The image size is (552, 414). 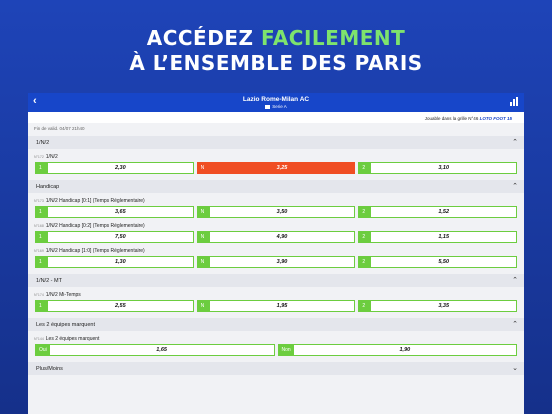 I want to click on market-name: 1/N/2 Mi-Temps, so click(x=63, y=295).